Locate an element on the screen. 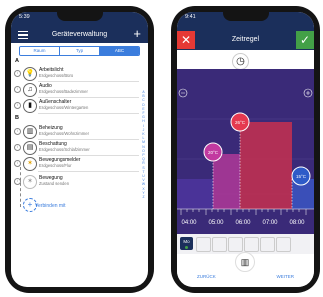  confirm-button: ✓ is located at coordinates (305, 40).